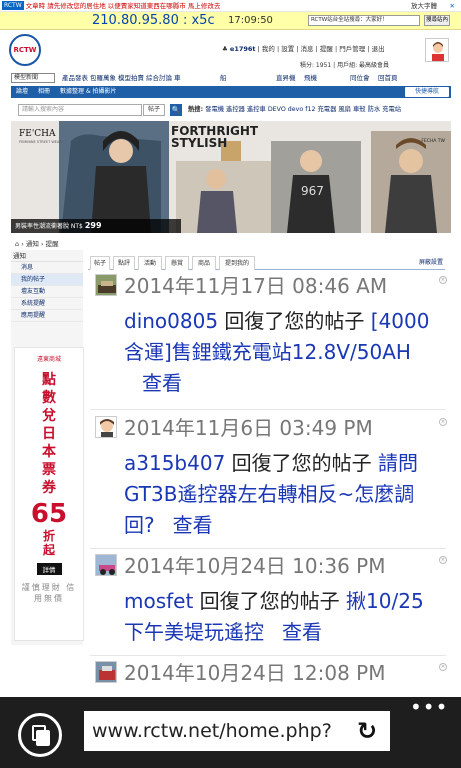  What do you see at coordinates (47, 292) in the screenshot?
I see `sidebar-item-interactions: 壇友互動` at bounding box center [47, 292].